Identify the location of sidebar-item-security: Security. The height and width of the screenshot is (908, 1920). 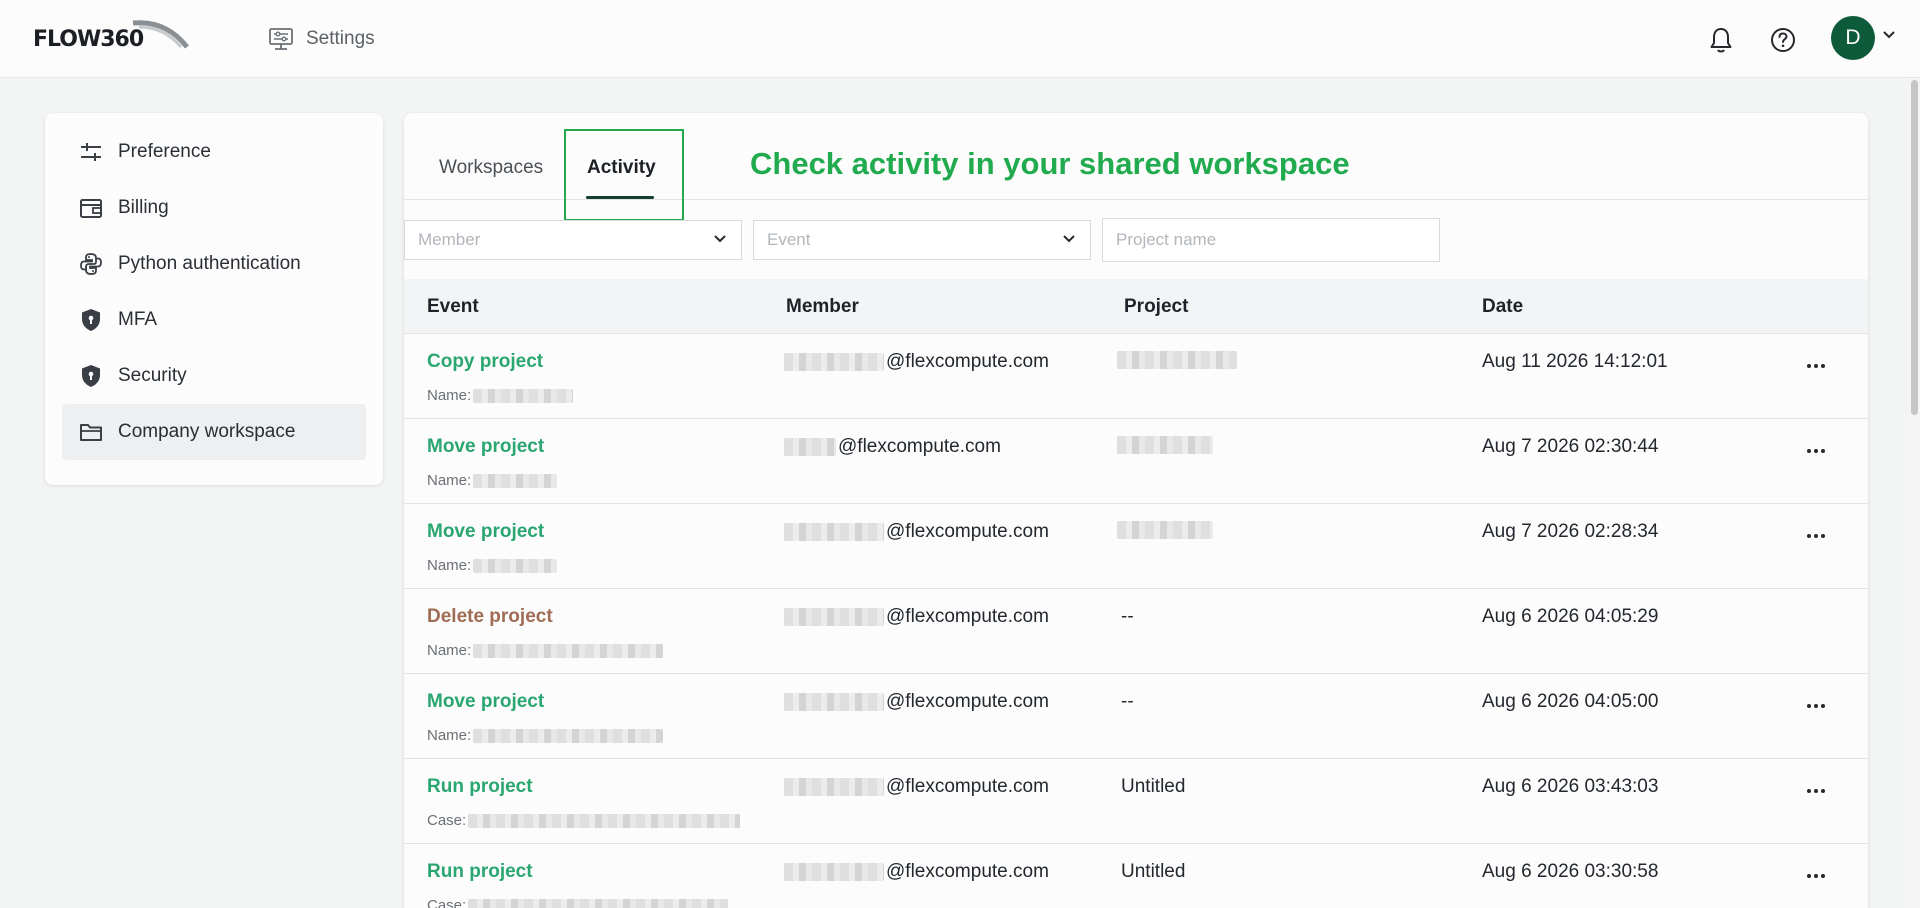
(214, 376).